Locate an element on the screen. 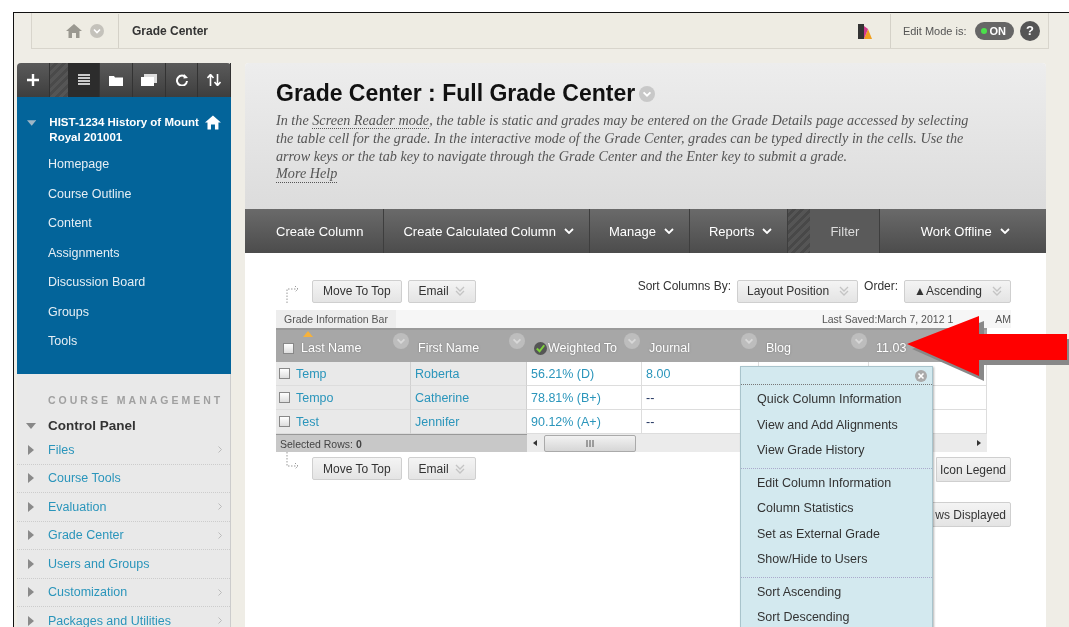  section-heading: COURSE MANAGEMENT is located at coordinates (136, 400).